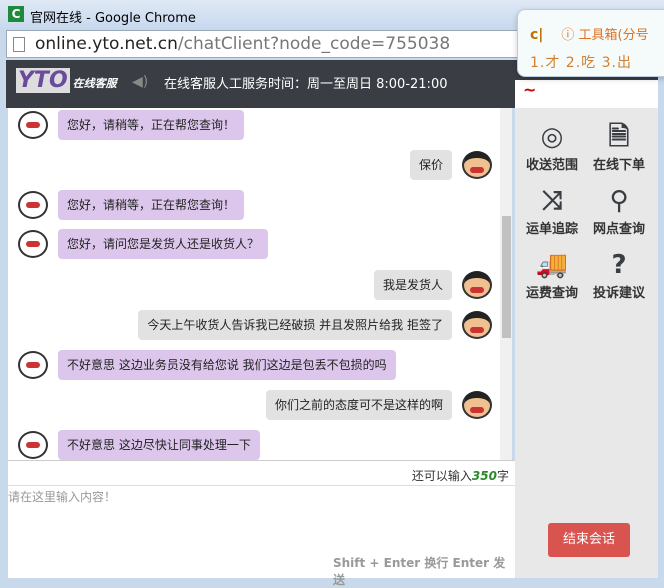  I want to click on counter-value: 350, so click(484, 476).